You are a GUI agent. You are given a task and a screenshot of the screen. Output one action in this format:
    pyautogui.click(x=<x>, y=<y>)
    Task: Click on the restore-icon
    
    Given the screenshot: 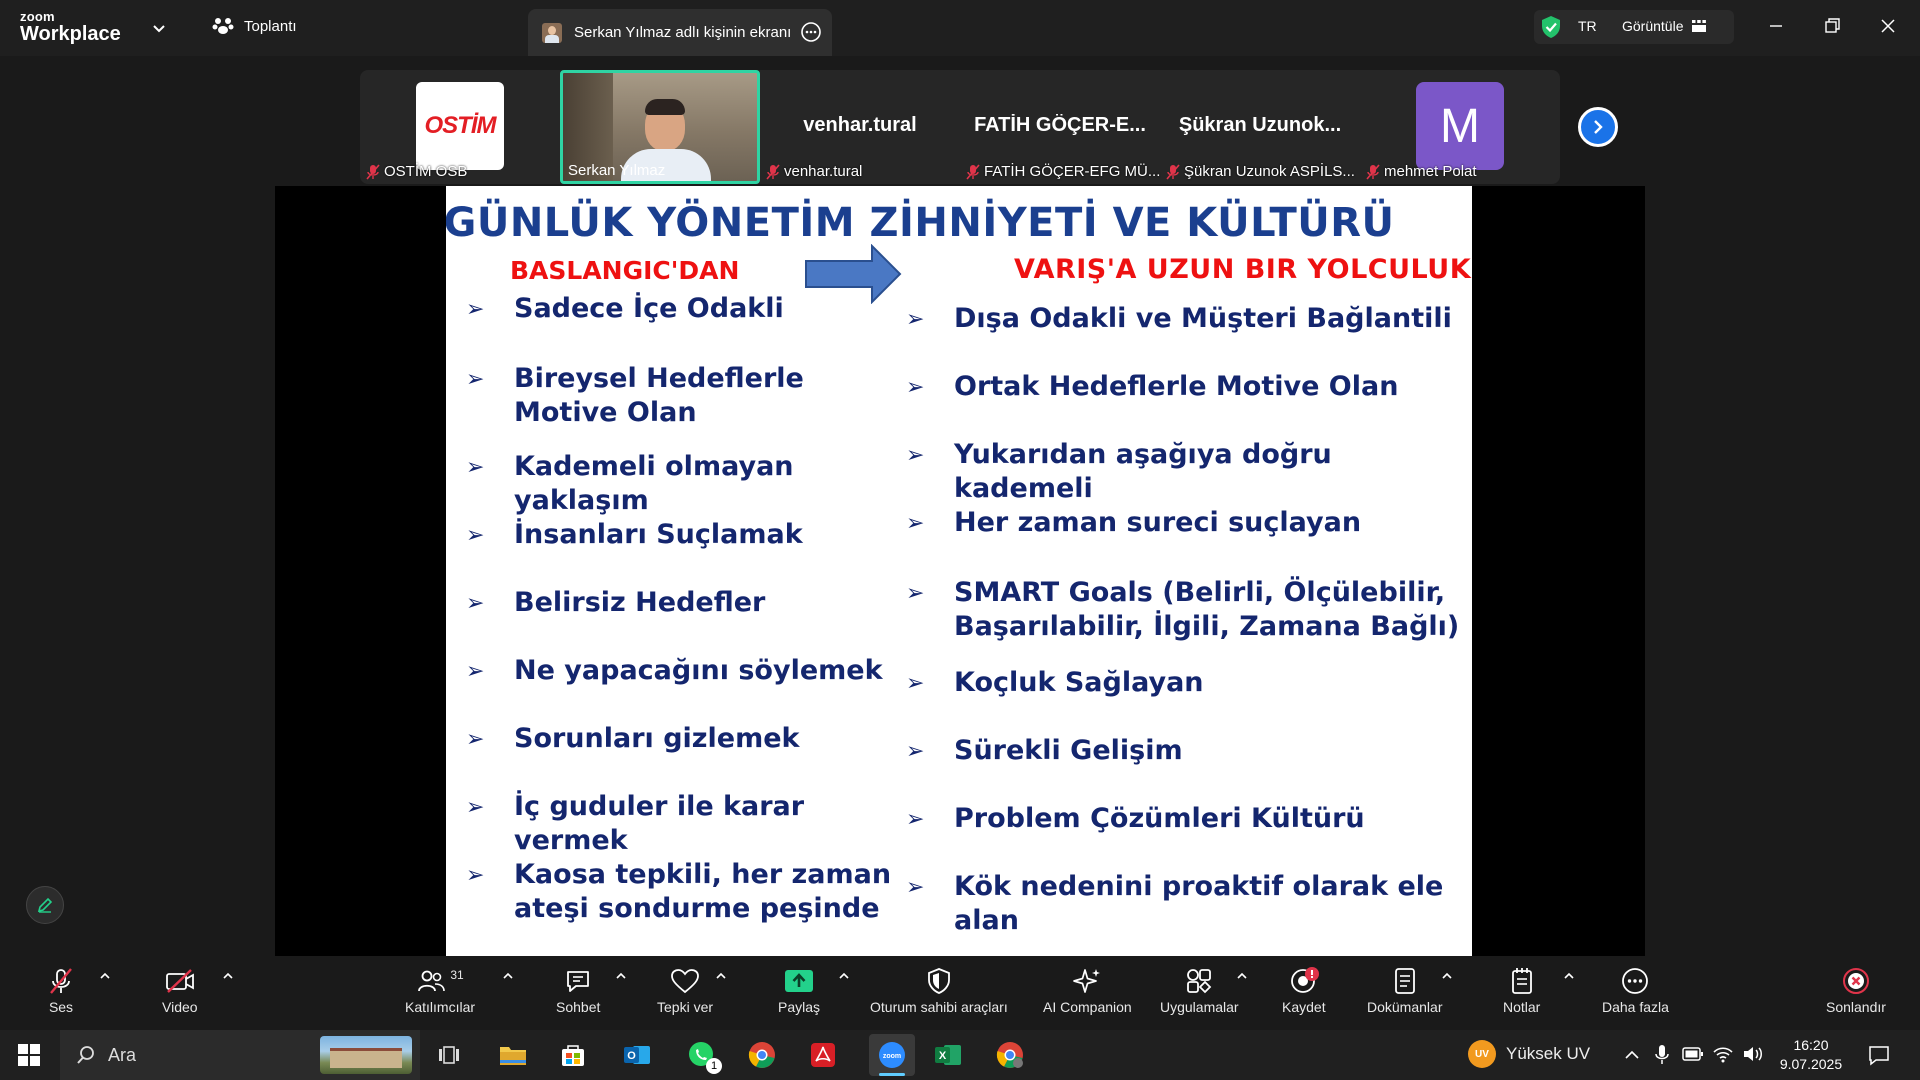 What is the action you would take?
    pyautogui.click(x=1832, y=26)
    